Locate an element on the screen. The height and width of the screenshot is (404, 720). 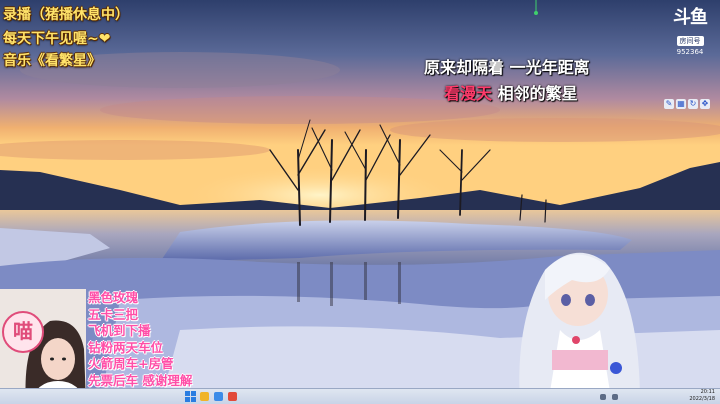
gift-rule-item: 黑色玫瑰 is located at coordinates (113, 297).